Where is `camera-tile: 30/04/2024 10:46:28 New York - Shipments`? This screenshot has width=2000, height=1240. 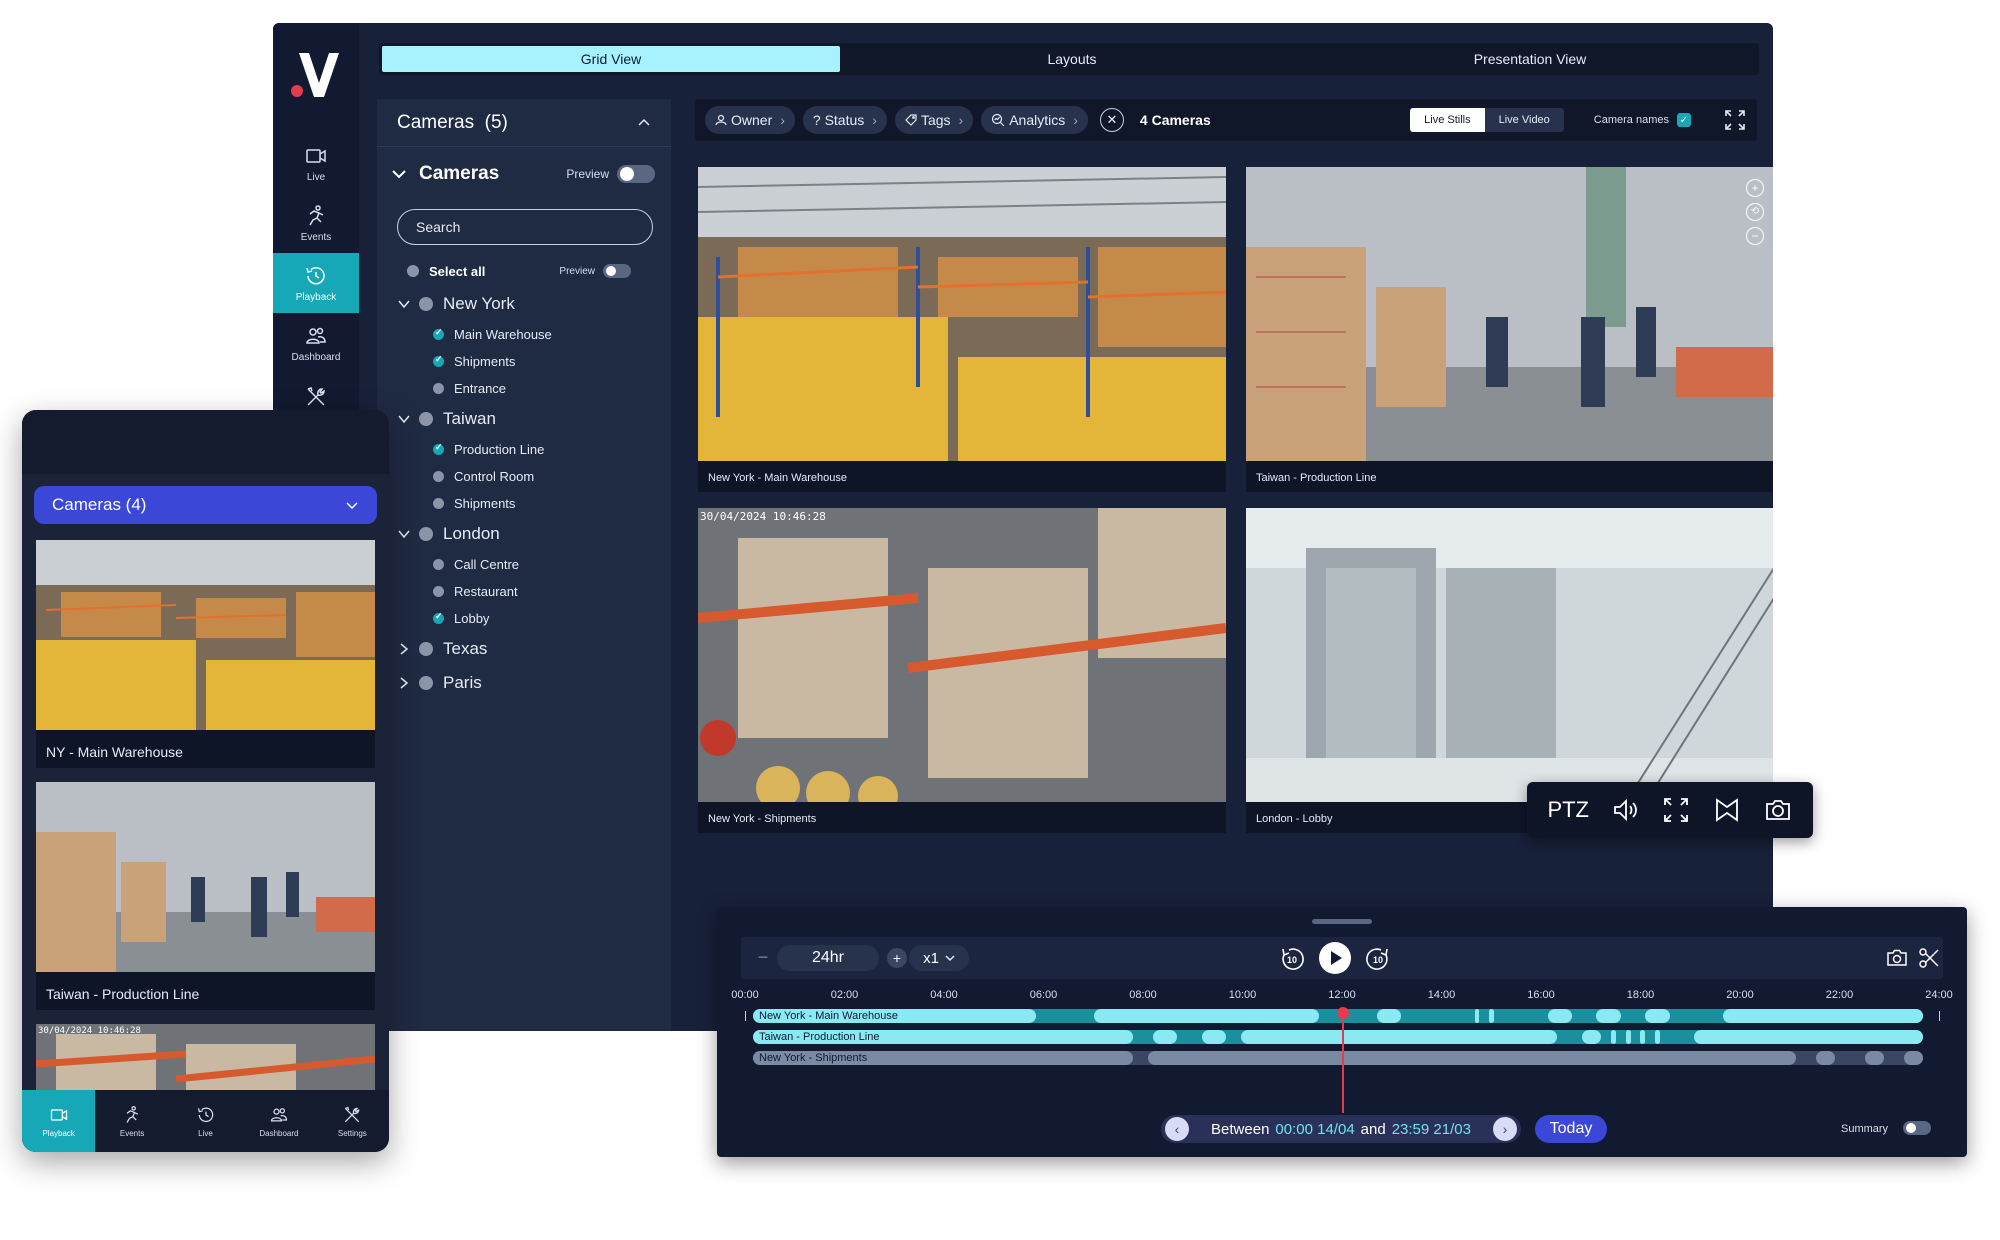 camera-tile: 30/04/2024 10:46:28 New York - Shipments is located at coordinates (962, 670).